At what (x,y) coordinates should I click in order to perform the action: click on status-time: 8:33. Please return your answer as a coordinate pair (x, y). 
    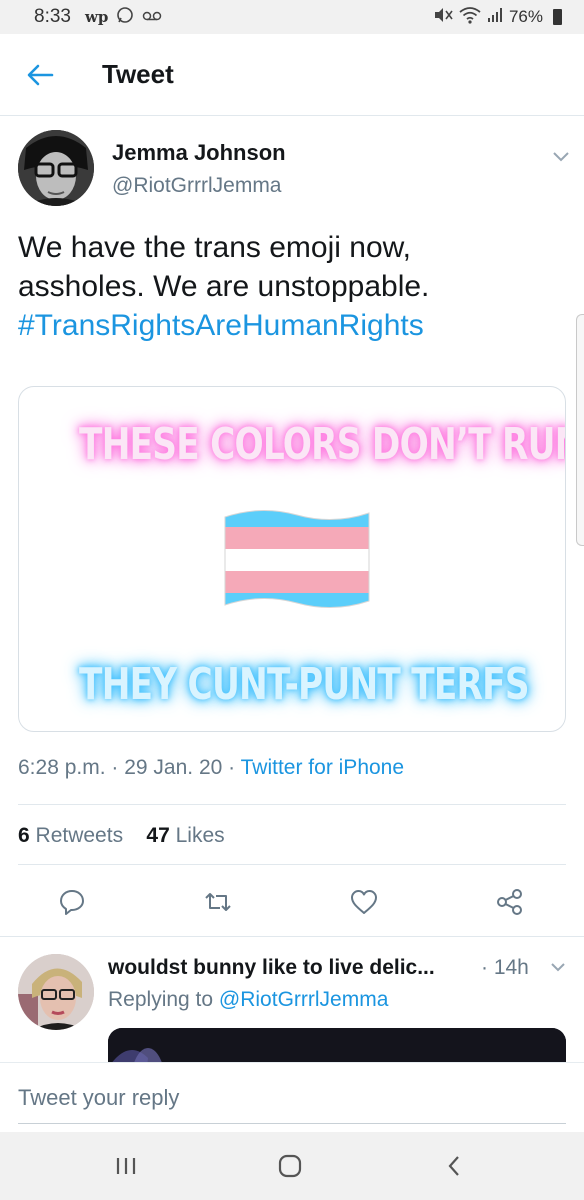
    Looking at the image, I should click on (52, 16).